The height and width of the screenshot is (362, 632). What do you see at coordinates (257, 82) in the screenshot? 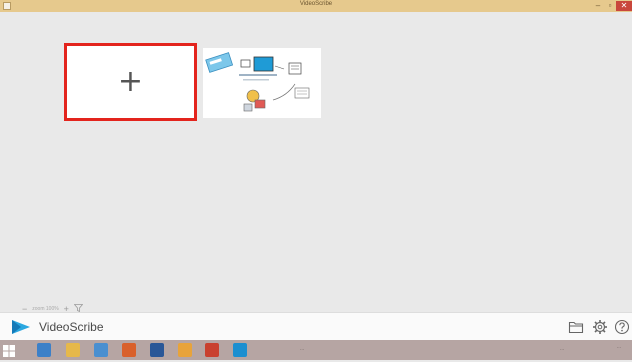
I see `project-preview-image` at bounding box center [257, 82].